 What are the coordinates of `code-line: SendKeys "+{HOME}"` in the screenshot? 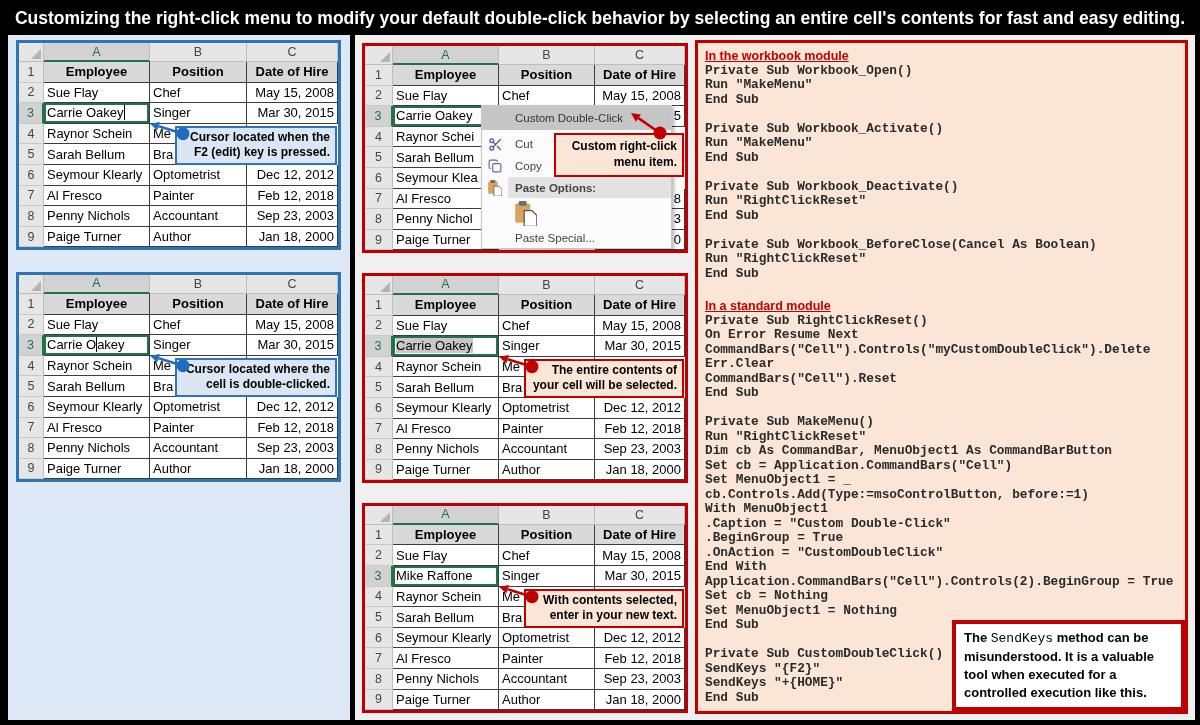 It's located at (774, 683).